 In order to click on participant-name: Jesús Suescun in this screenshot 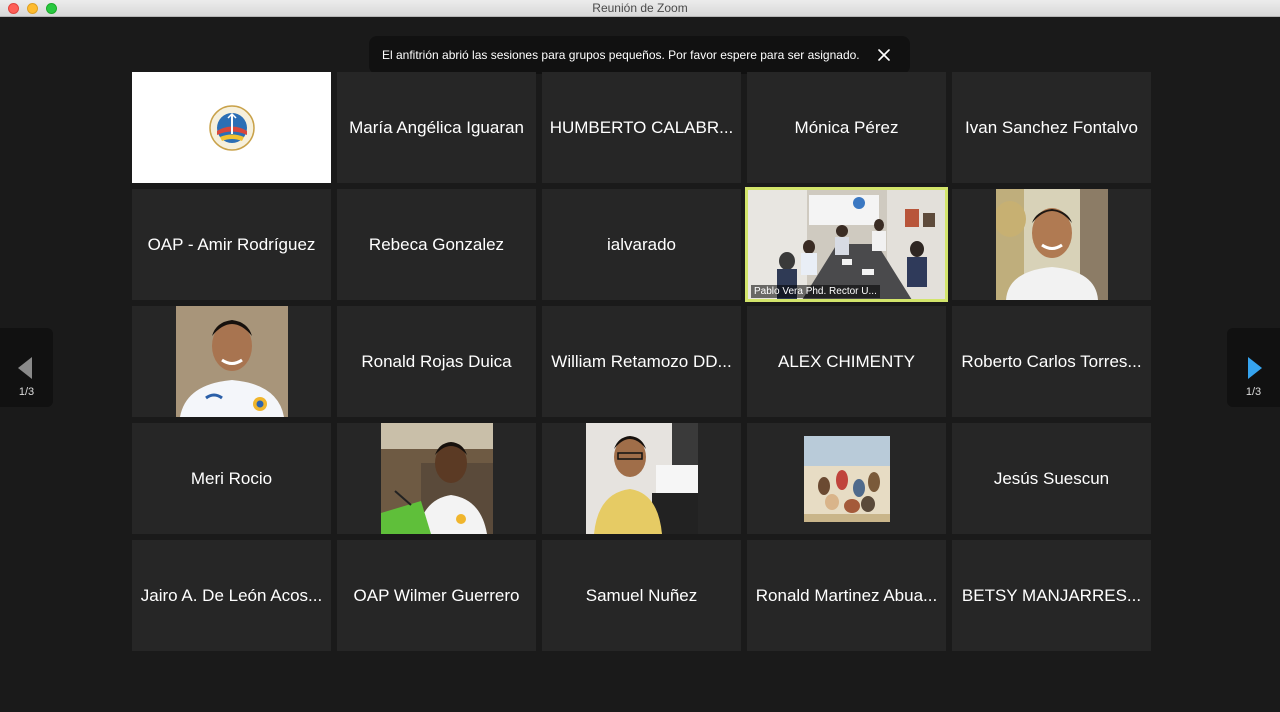, I will do `click(1051, 478)`.